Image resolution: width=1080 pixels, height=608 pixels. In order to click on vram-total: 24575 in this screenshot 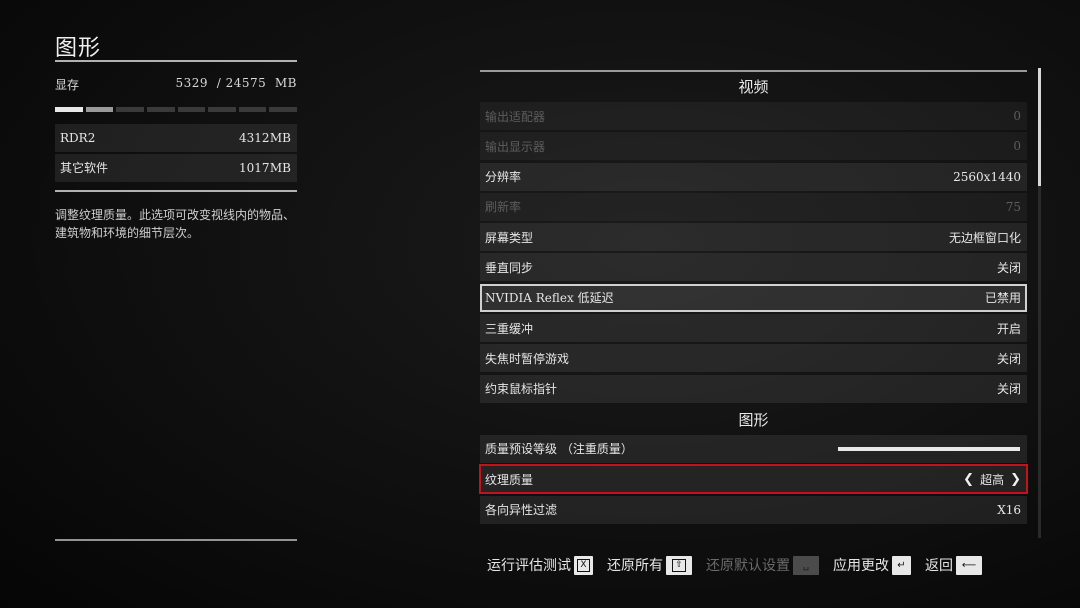, I will do `click(246, 83)`.